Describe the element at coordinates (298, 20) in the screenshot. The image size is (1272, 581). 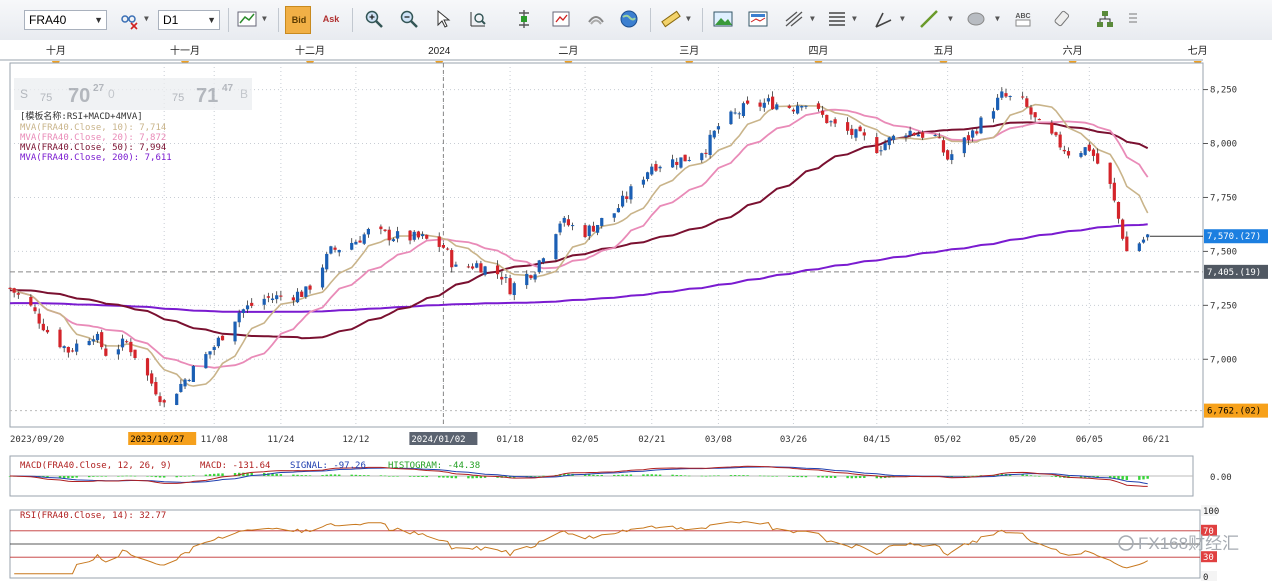
I see `bid-icon: Bid` at that location.